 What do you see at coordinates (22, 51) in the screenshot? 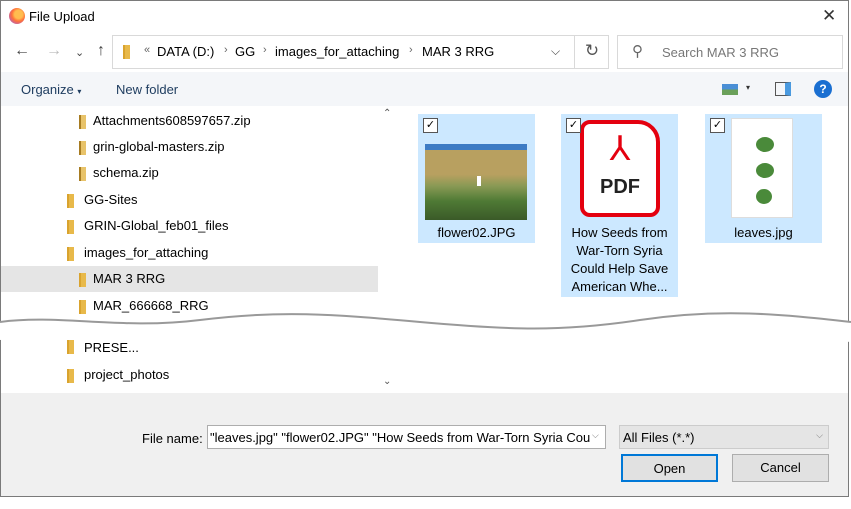
I see `back-arrow-icon: ←` at bounding box center [22, 51].